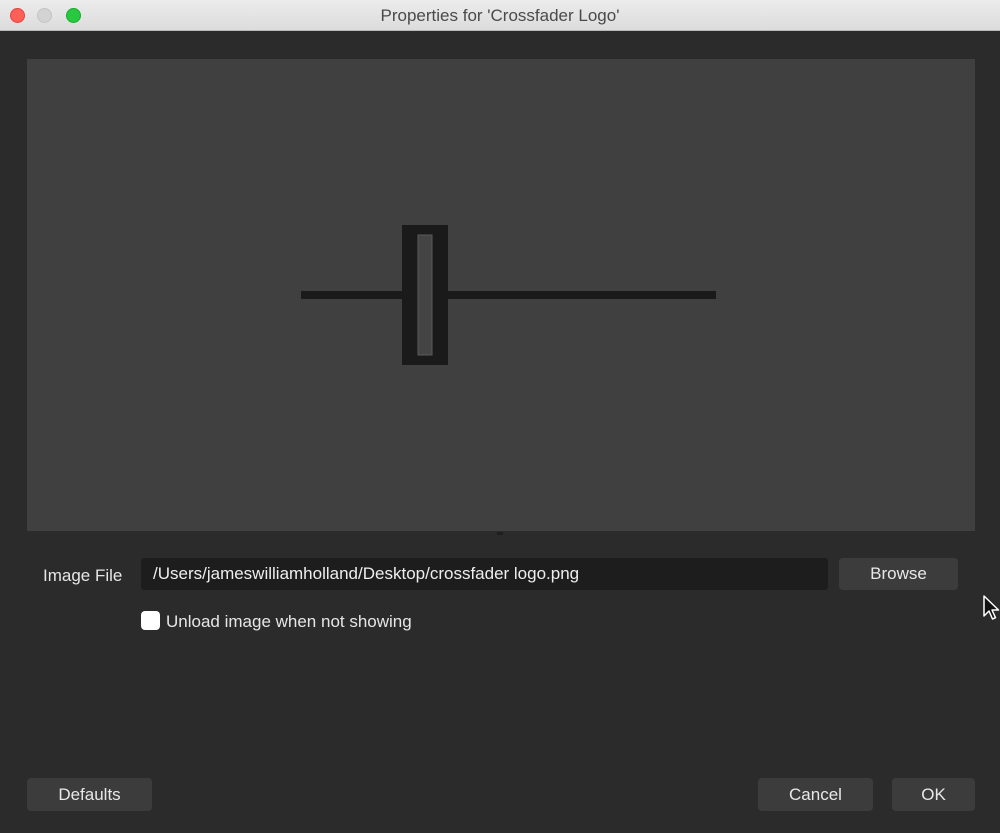  I want to click on image-file-label: Image File, so click(83, 575).